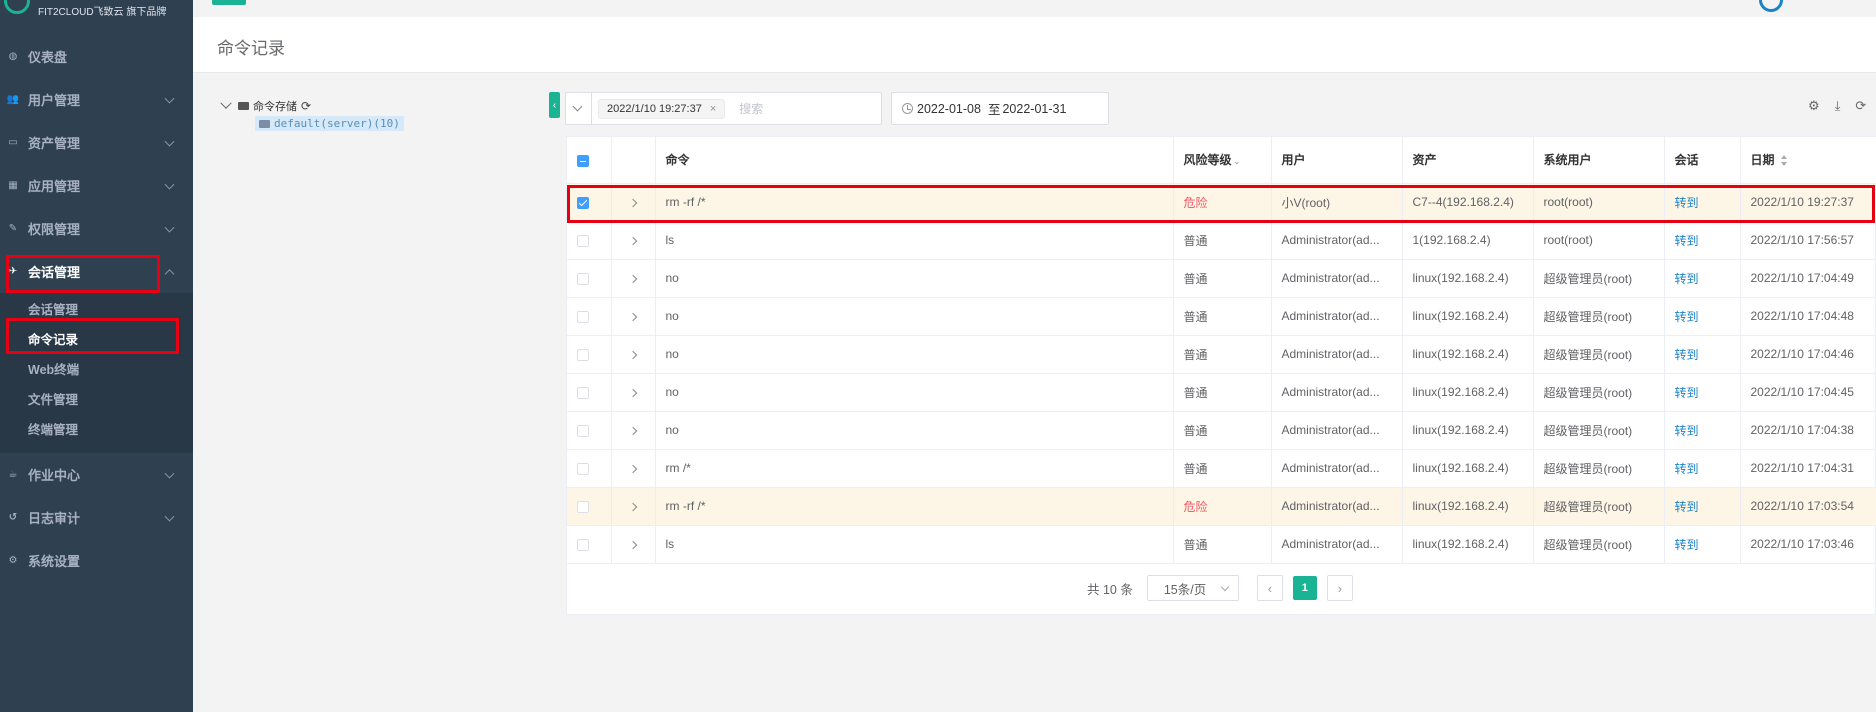  Describe the element at coordinates (96, 185) in the screenshot. I see `sidebar-item: ▦ 应用管理` at that location.